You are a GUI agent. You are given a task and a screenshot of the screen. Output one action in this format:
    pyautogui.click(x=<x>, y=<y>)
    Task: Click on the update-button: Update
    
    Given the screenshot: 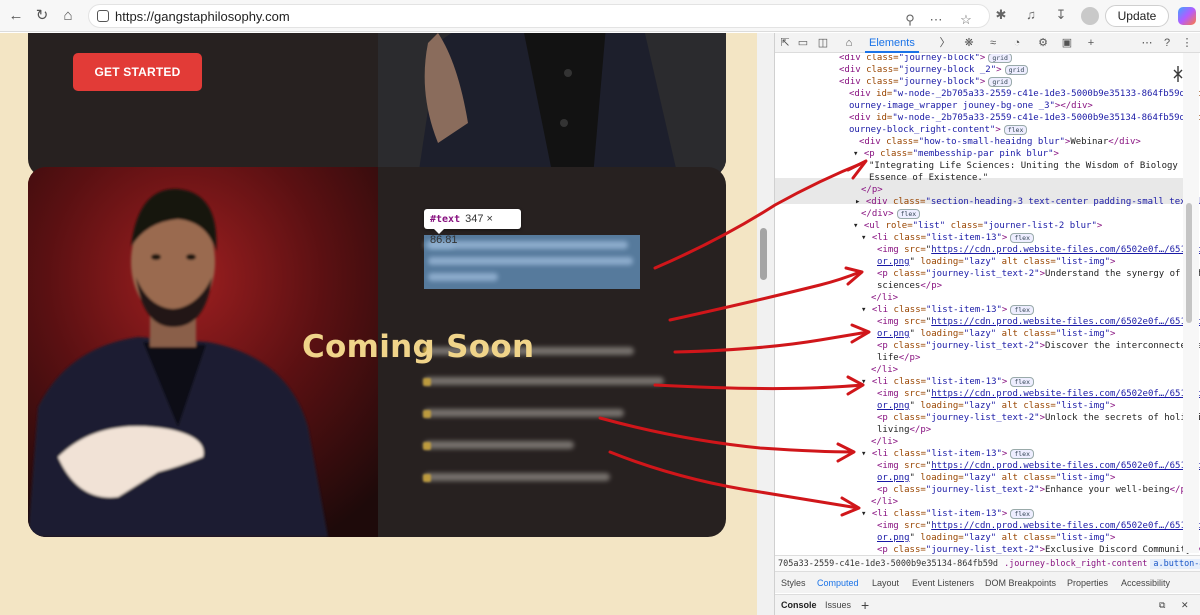 What is the action you would take?
    pyautogui.click(x=1137, y=16)
    